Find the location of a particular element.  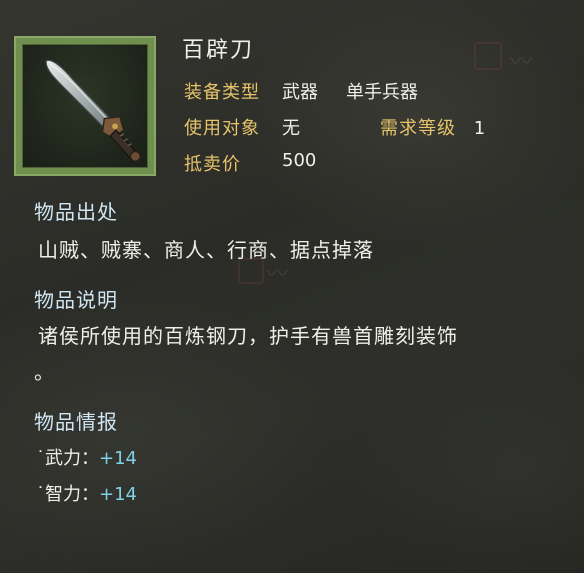

stat-label: 智力： is located at coordinates (72, 494).